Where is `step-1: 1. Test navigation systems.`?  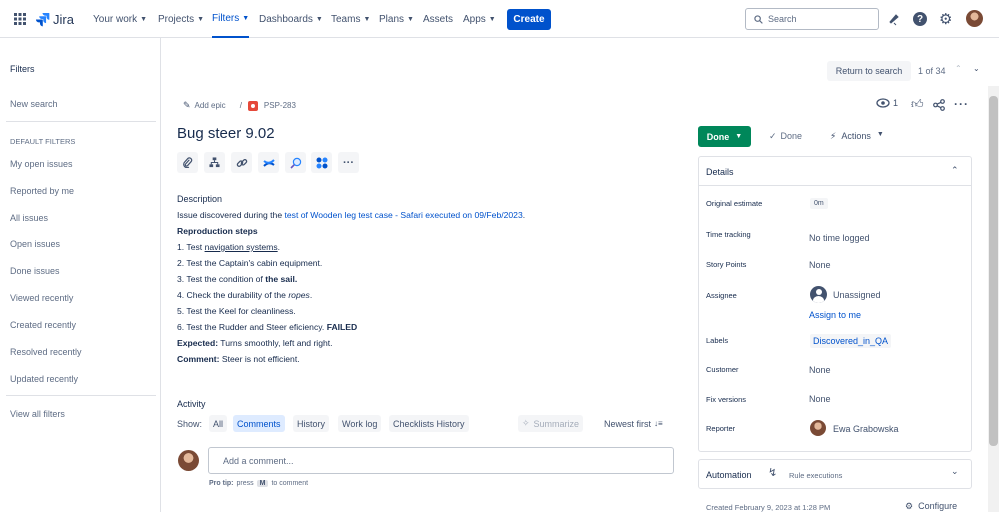
step-1: 1. Test navigation systems. is located at coordinates (228, 247).